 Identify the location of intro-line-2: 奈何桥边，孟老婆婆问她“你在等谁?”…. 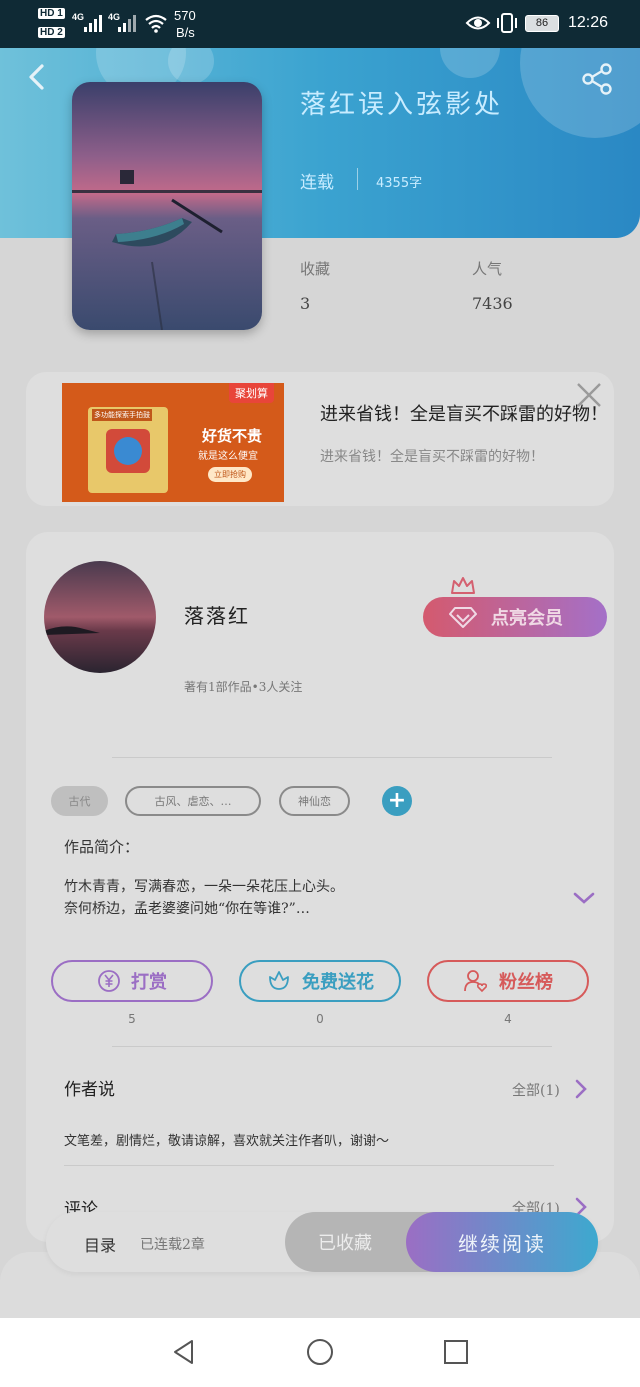
(187, 909).